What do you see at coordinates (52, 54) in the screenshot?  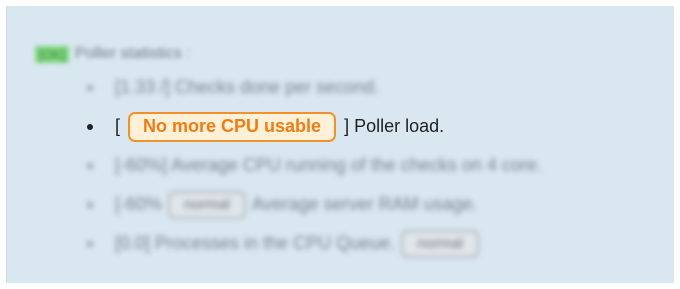 I see `ok-status-tag: [OK]` at bounding box center [52, 54].